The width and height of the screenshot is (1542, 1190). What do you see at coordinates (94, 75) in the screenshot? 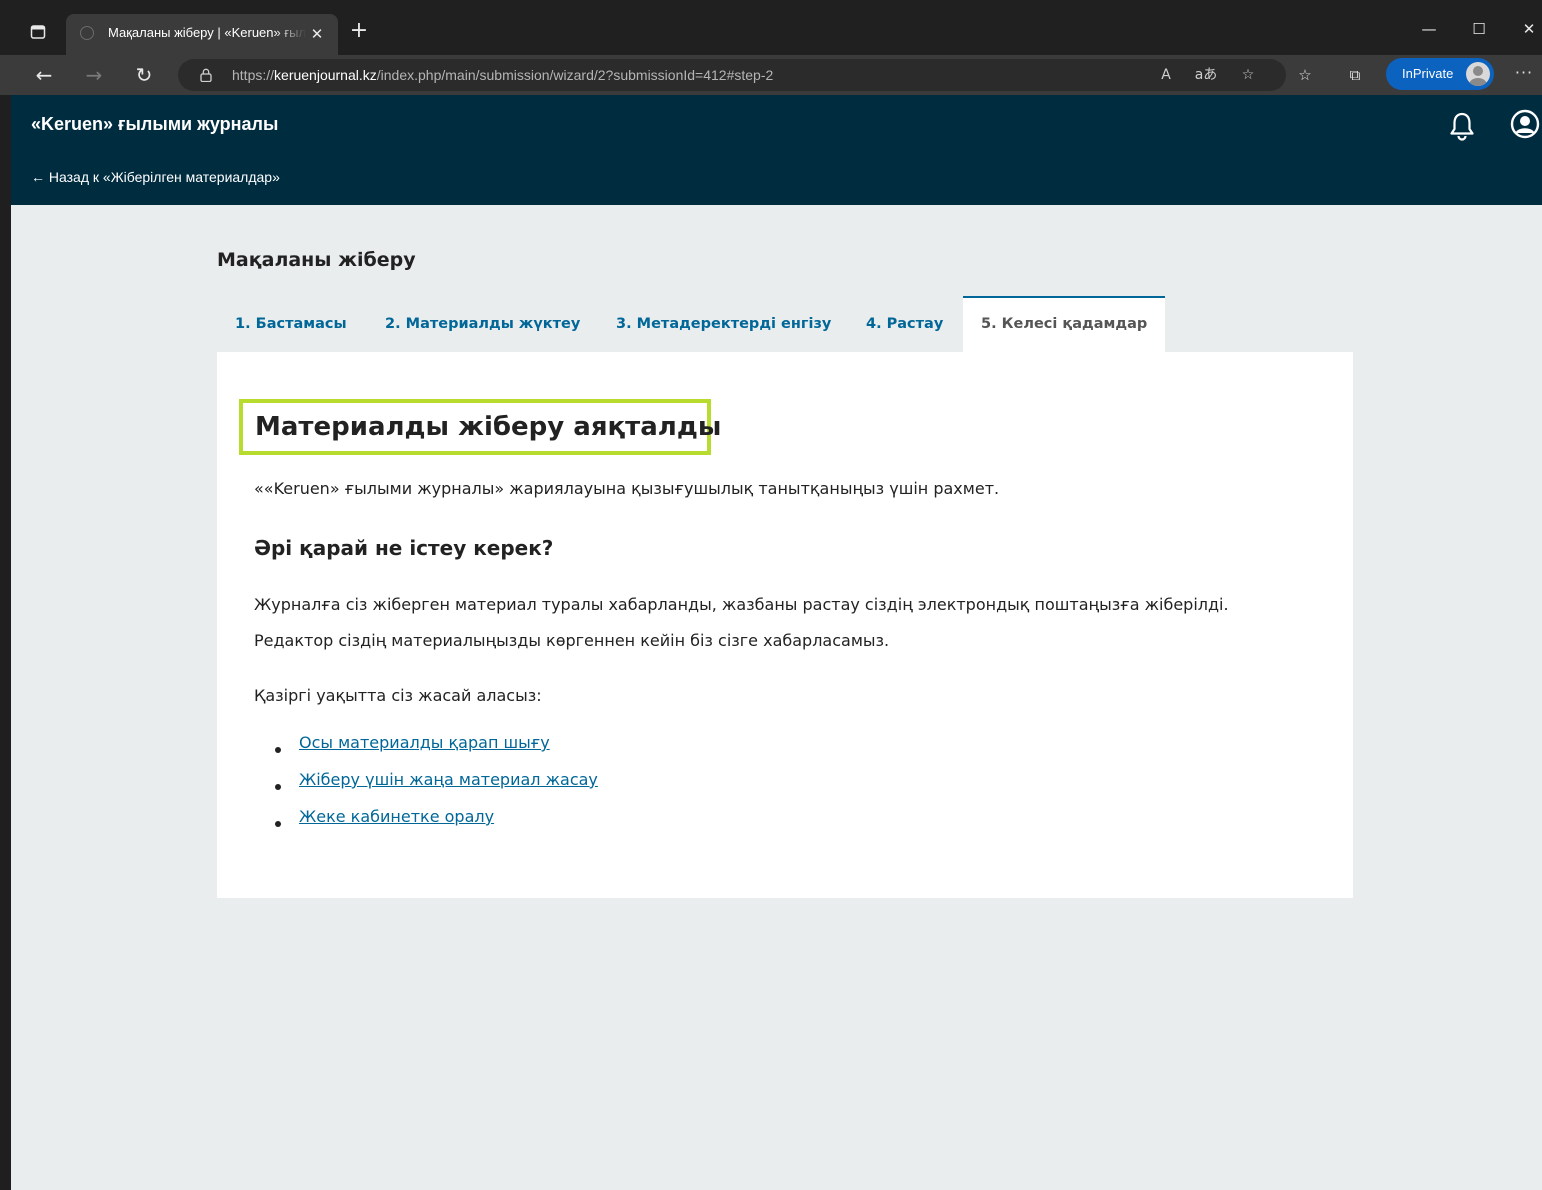
I see `forward-arrow-icon: →` at bounding box center [94, 75].